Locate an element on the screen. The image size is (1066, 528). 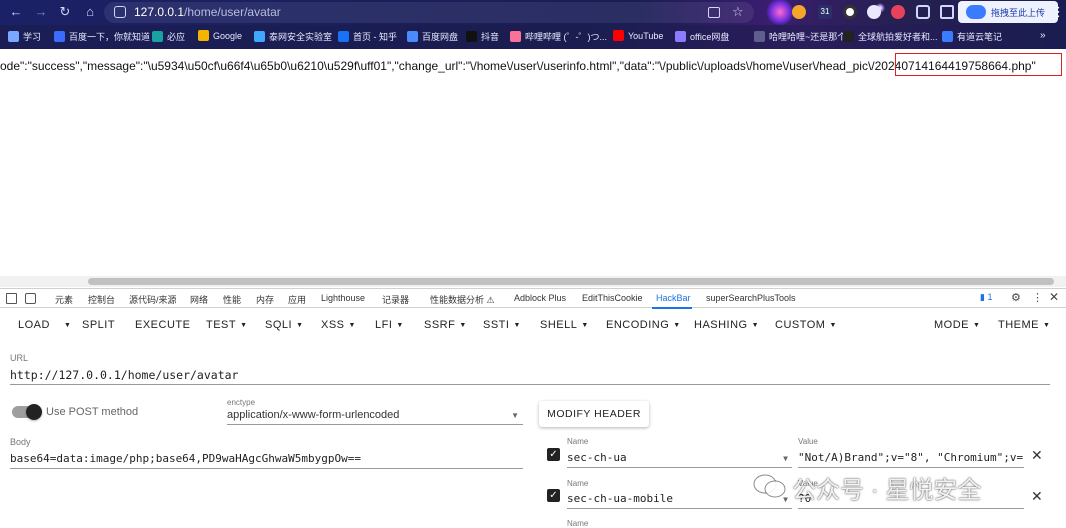
devtools-tab: 源代码/来源 is located at coordinates (153, 299).